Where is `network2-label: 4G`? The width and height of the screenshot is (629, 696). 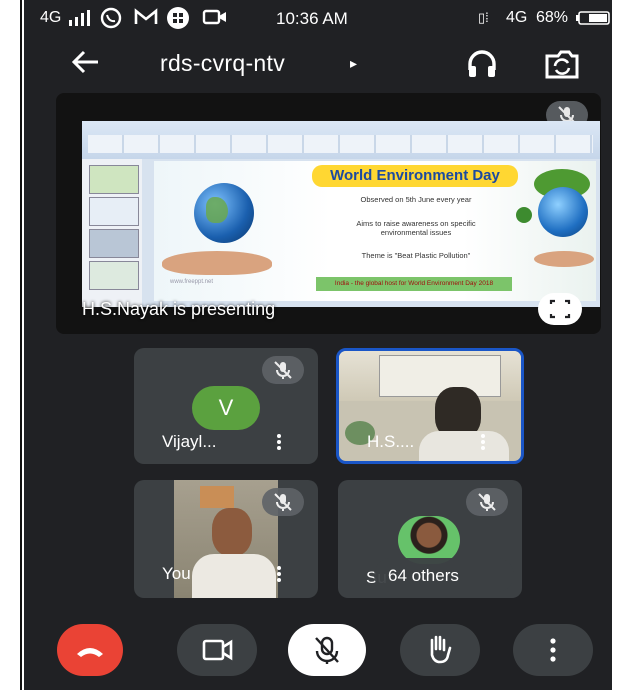
network2-label: 4G is located at coordinates (517, 17).